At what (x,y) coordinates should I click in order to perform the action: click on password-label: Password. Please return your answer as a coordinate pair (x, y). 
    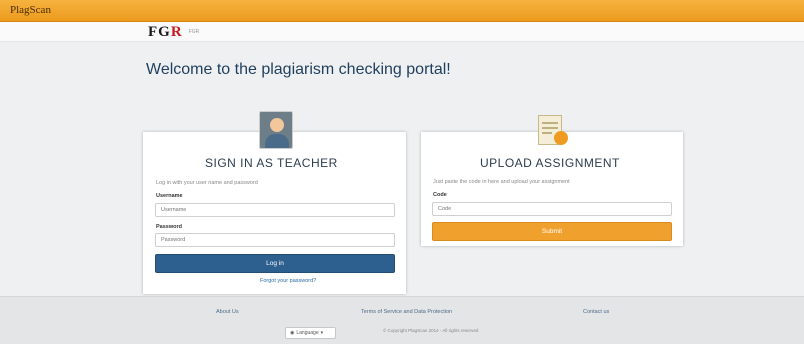
    Looking at the image, I should click on (169, 227).